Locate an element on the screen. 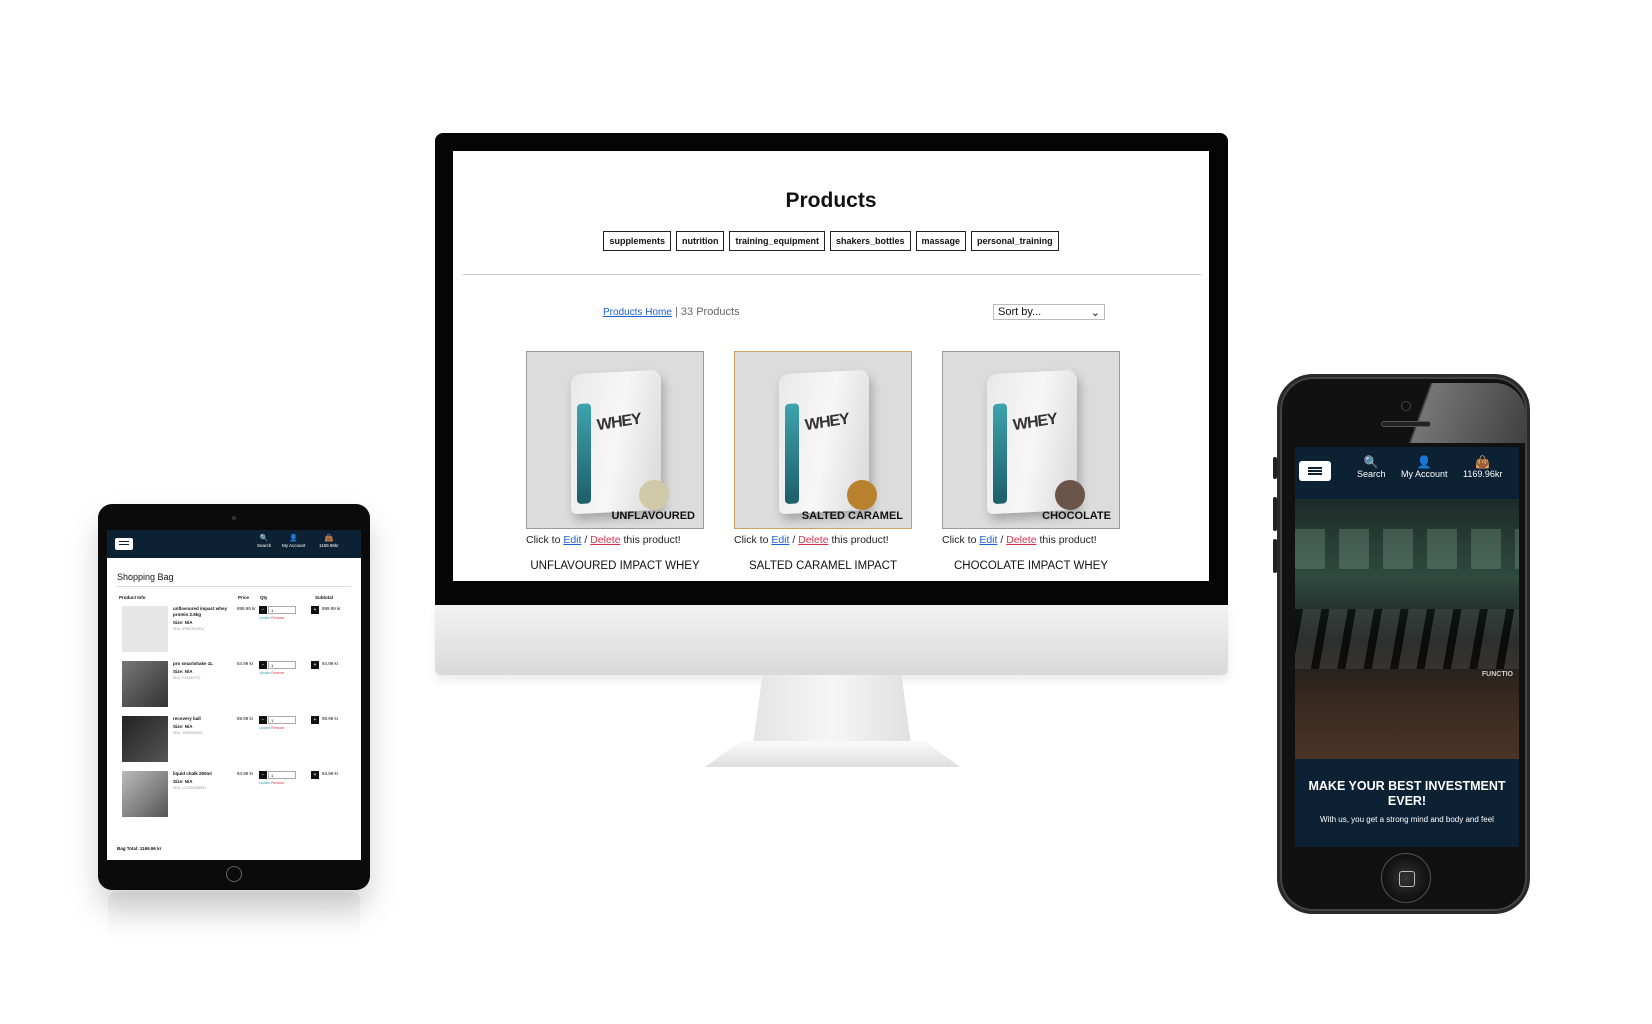  products-home-link: Products Home is located at coordinates (637, 312).